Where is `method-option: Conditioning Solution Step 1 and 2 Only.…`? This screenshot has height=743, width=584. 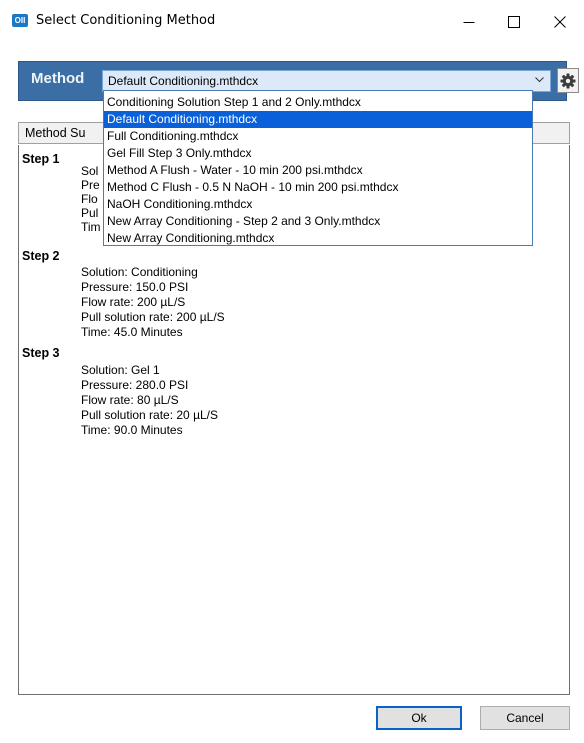 method-option: Conditioning Solution Step 1 and 2 Only.… is located at coordinates (318, 102).